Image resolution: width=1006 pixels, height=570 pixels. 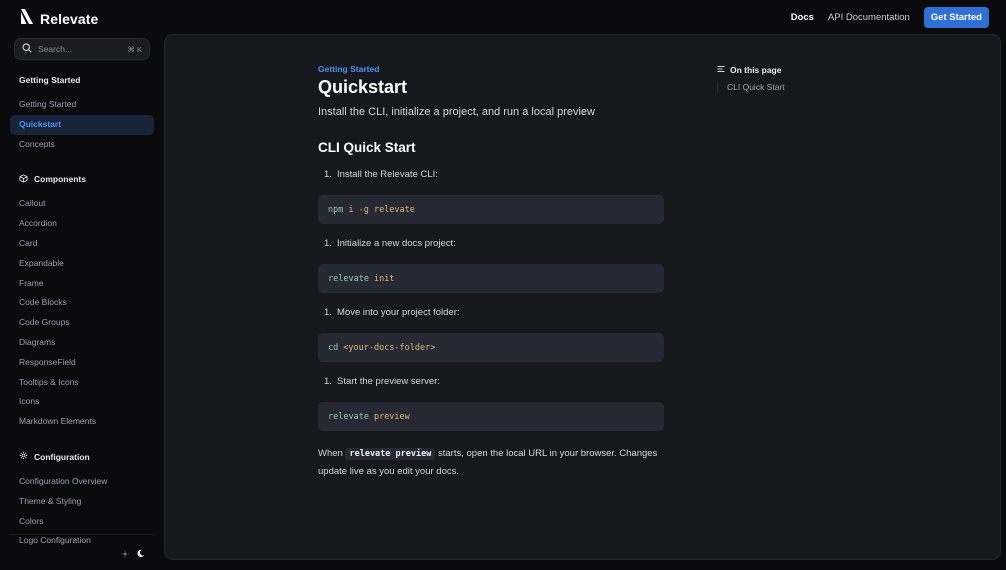 What do you see at coordinates (388, 381) in the screenshot?
I see `step-text: Start the preview server:` at bounding box center [388, 381].